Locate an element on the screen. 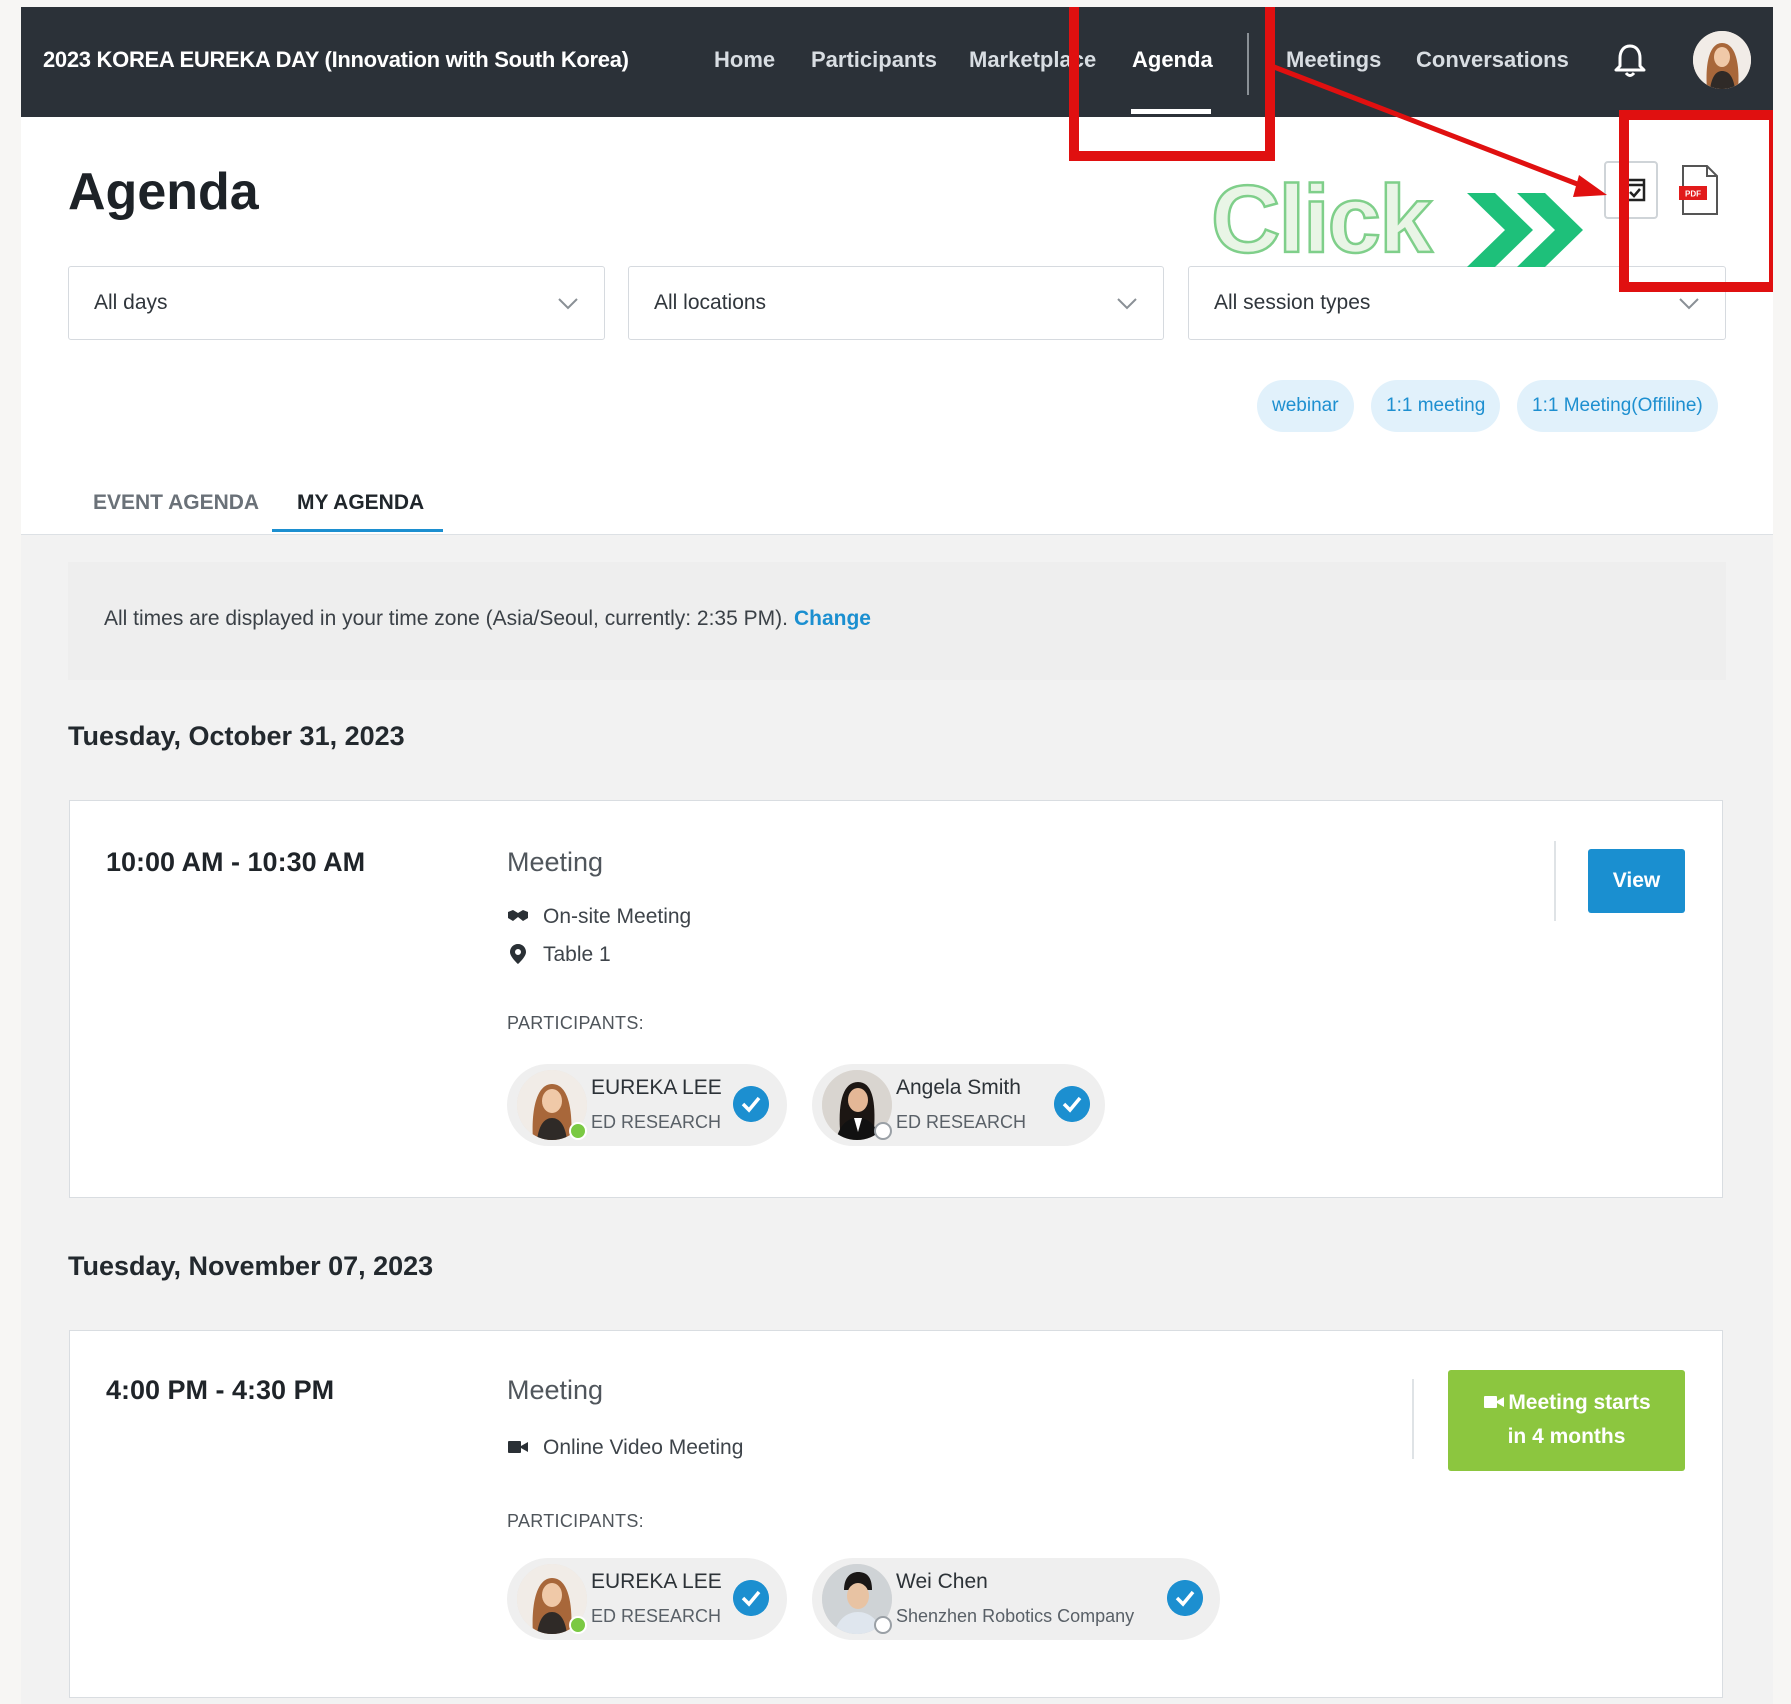 This screenshot has width=1791, height=1704. join-meeting-line-1: Meeting starts is located at coordinates (1566, 1403).